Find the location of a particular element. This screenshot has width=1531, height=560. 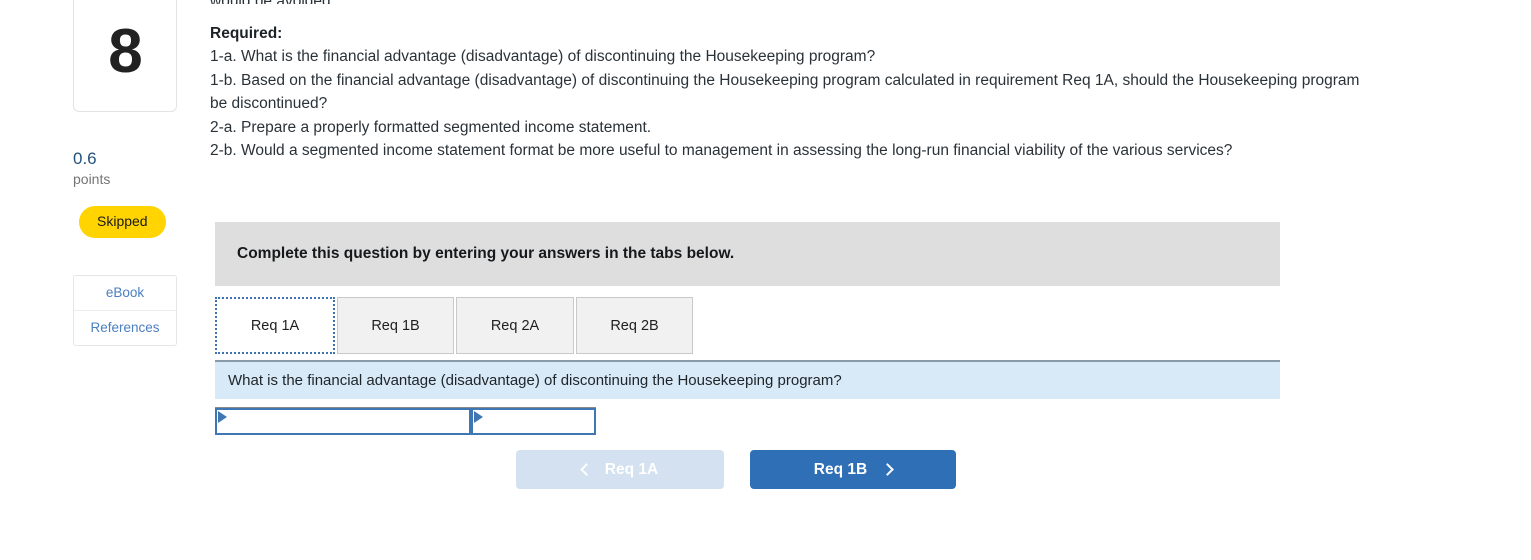

next-req-button: Req 1B is located at coordinates (853, 469).